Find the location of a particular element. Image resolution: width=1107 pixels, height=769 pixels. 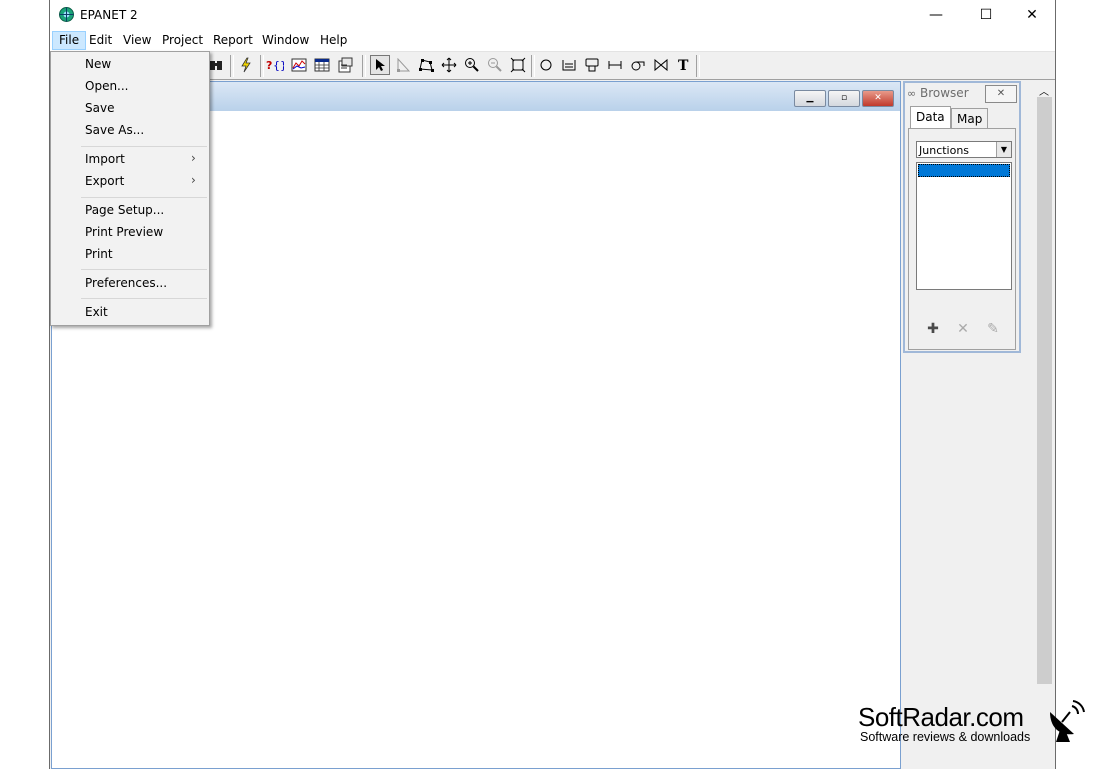

zoom-in-icon is located at coordinates (472, 65).